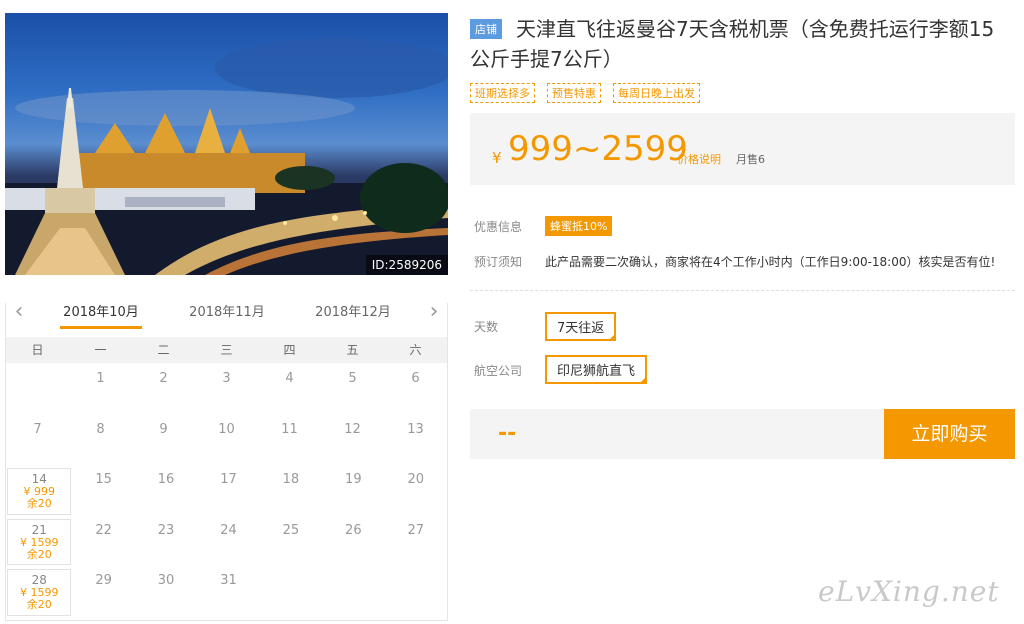 This screenshot has height=624, width=1024. Describe the element at coordinates (226, 378) in the screenshot. I see `calendar-day: 3` at that location.